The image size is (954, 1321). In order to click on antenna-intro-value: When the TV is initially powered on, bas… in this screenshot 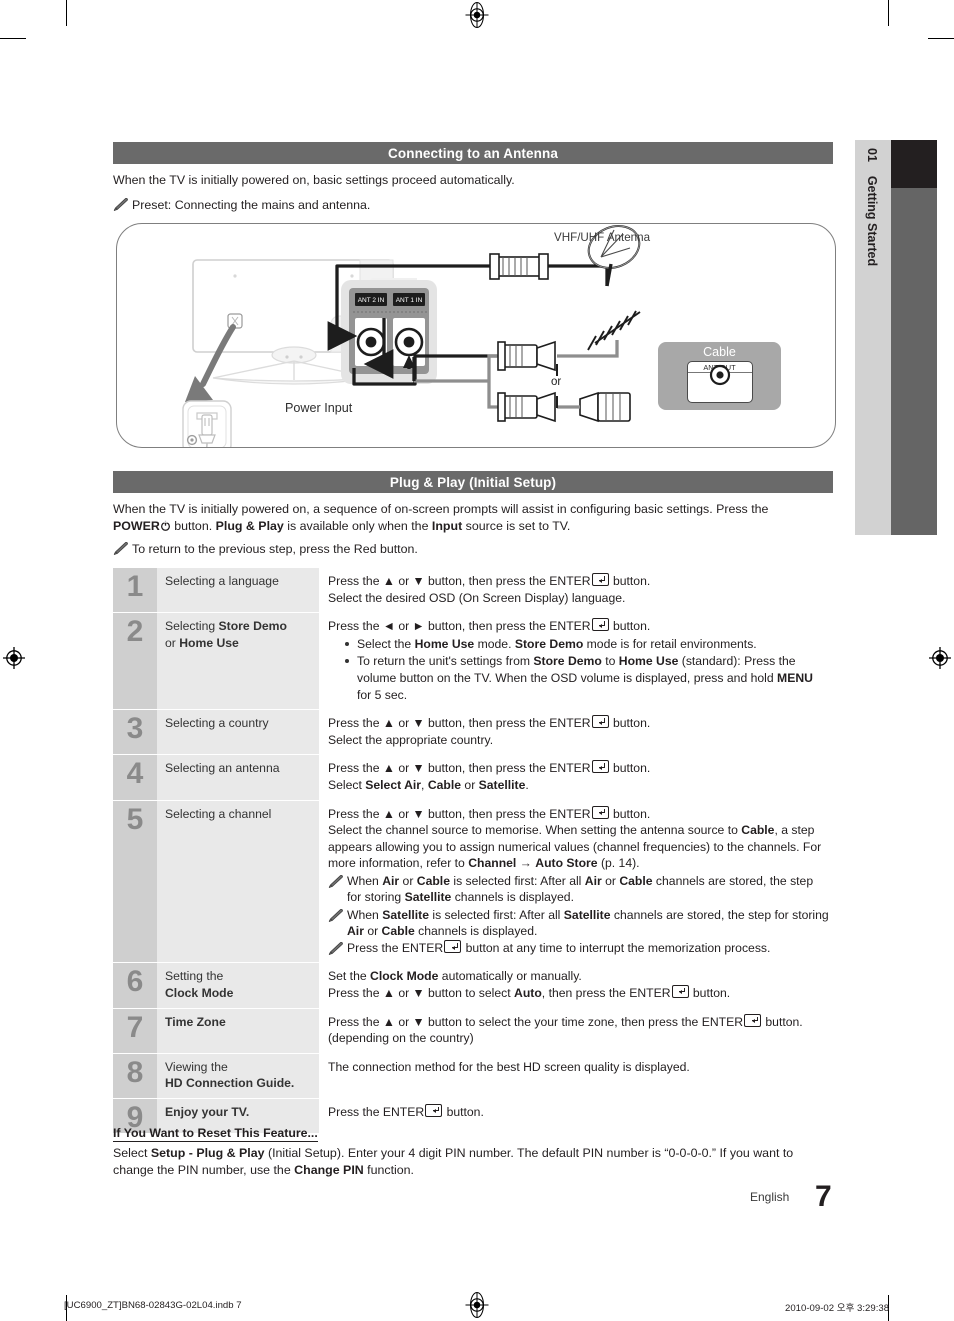, I will do `click(314, 180)`.